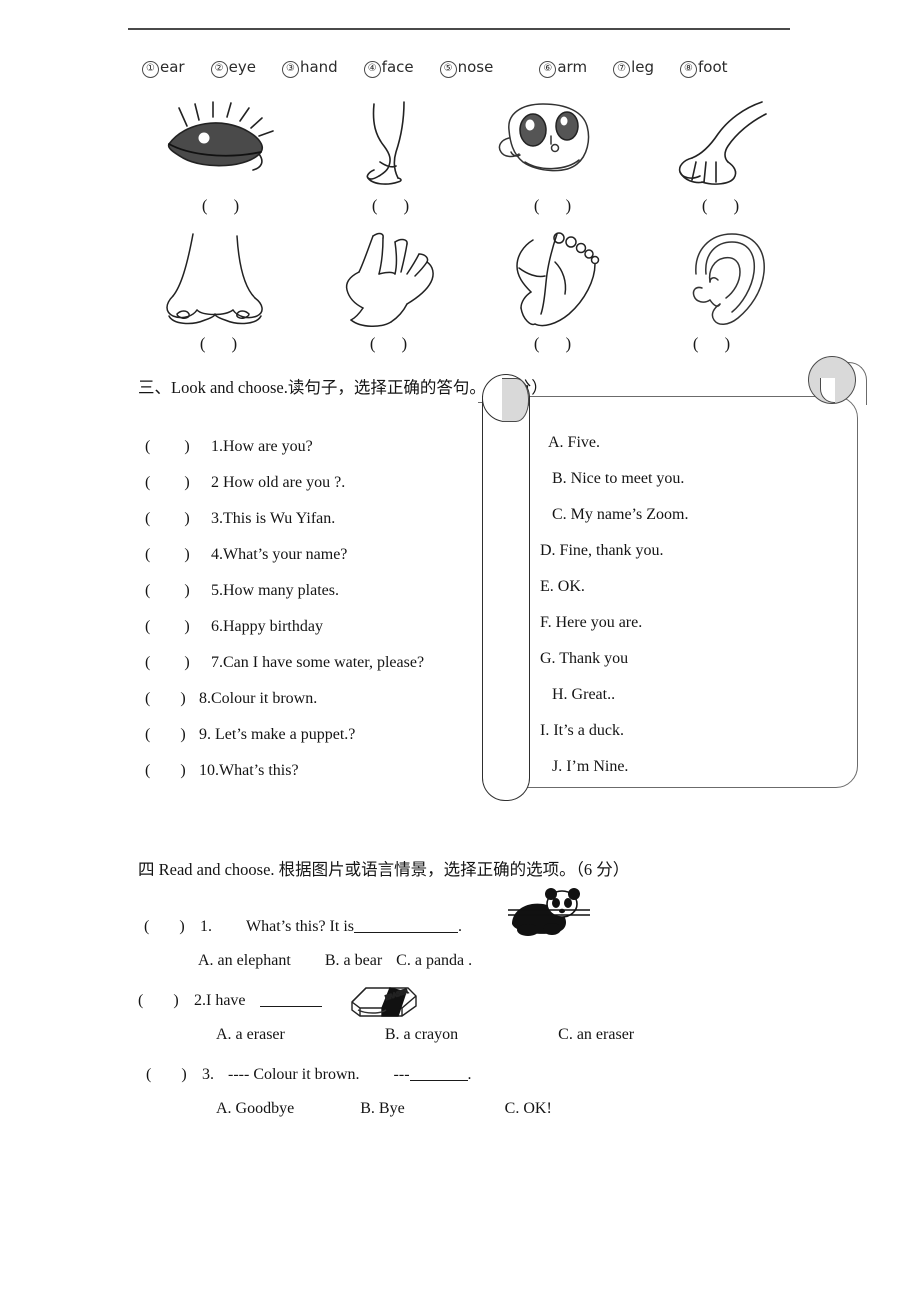 This screenshot has height=1302, width=920. What do you see at coordinates (596, 1034) in the screenshot?
I see `option-c: C. an eraser` at bounding box center [596, 1034].